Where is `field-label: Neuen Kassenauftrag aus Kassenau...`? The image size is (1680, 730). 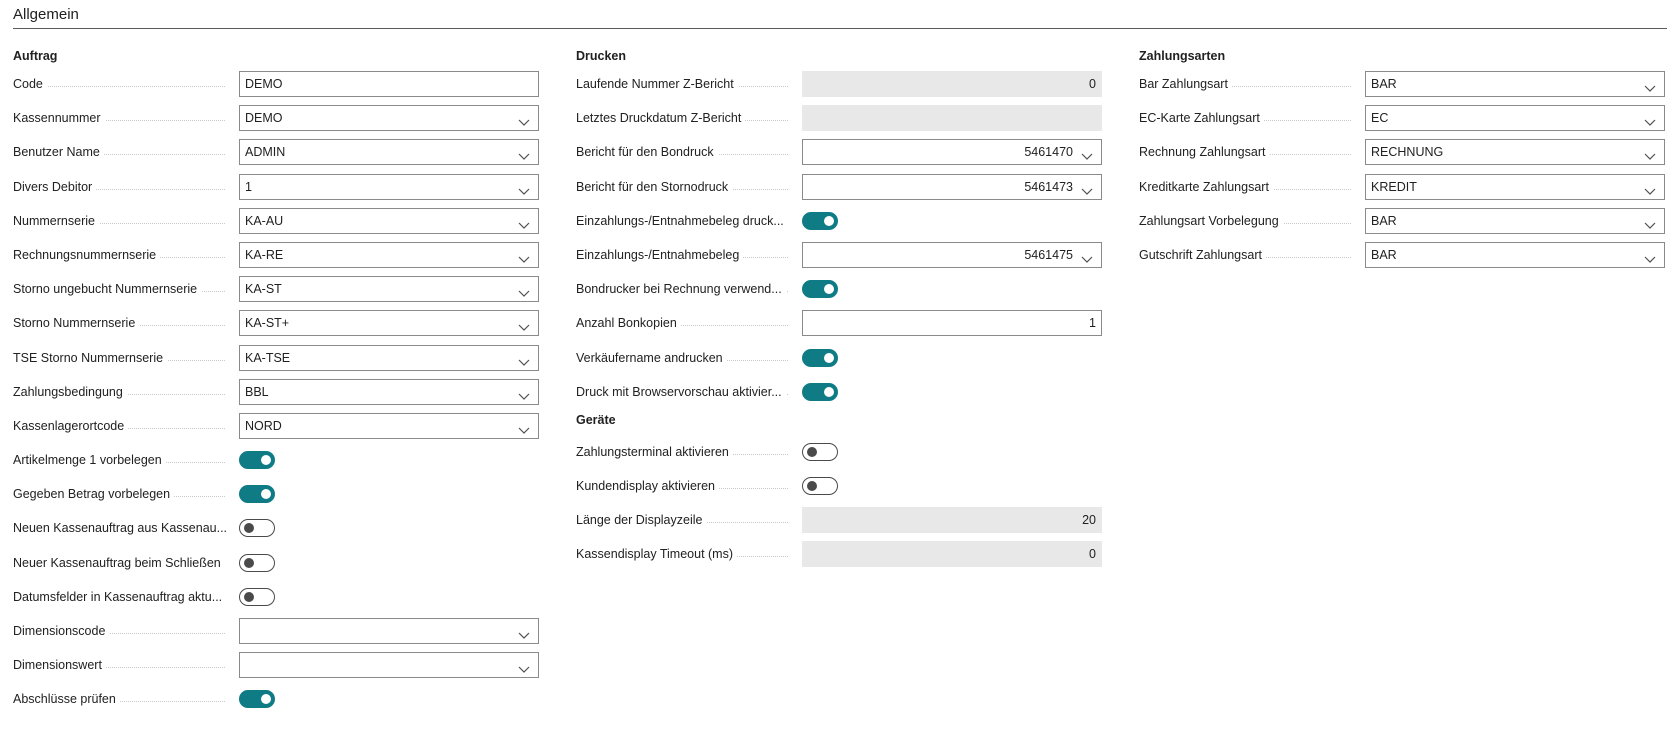 field-label: Neuen Kassenauftrag aus Kassenau... is located at coordinates (124, 528).